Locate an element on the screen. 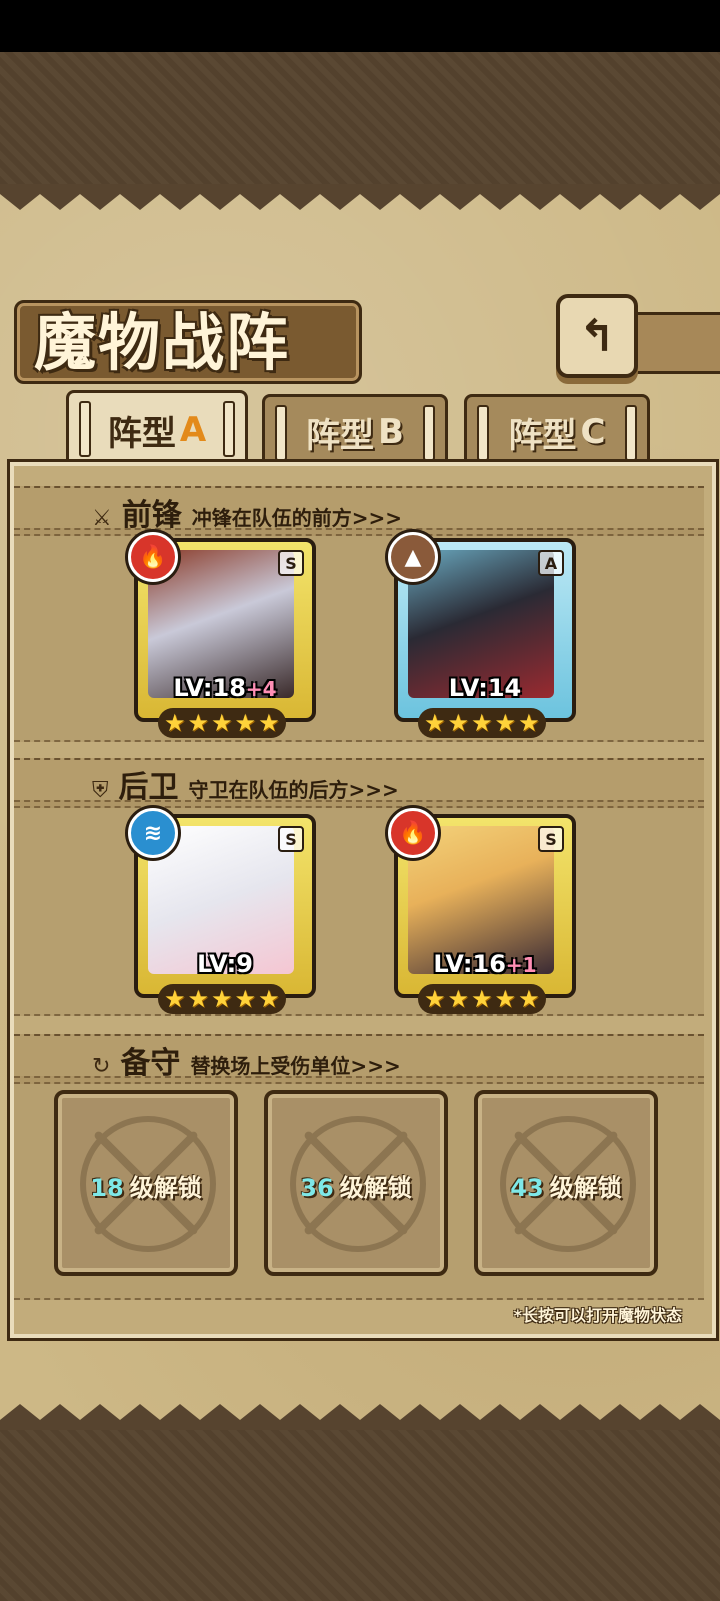  unlock-requirement: 43 级解锁 is located at coordinates (566, 1185).